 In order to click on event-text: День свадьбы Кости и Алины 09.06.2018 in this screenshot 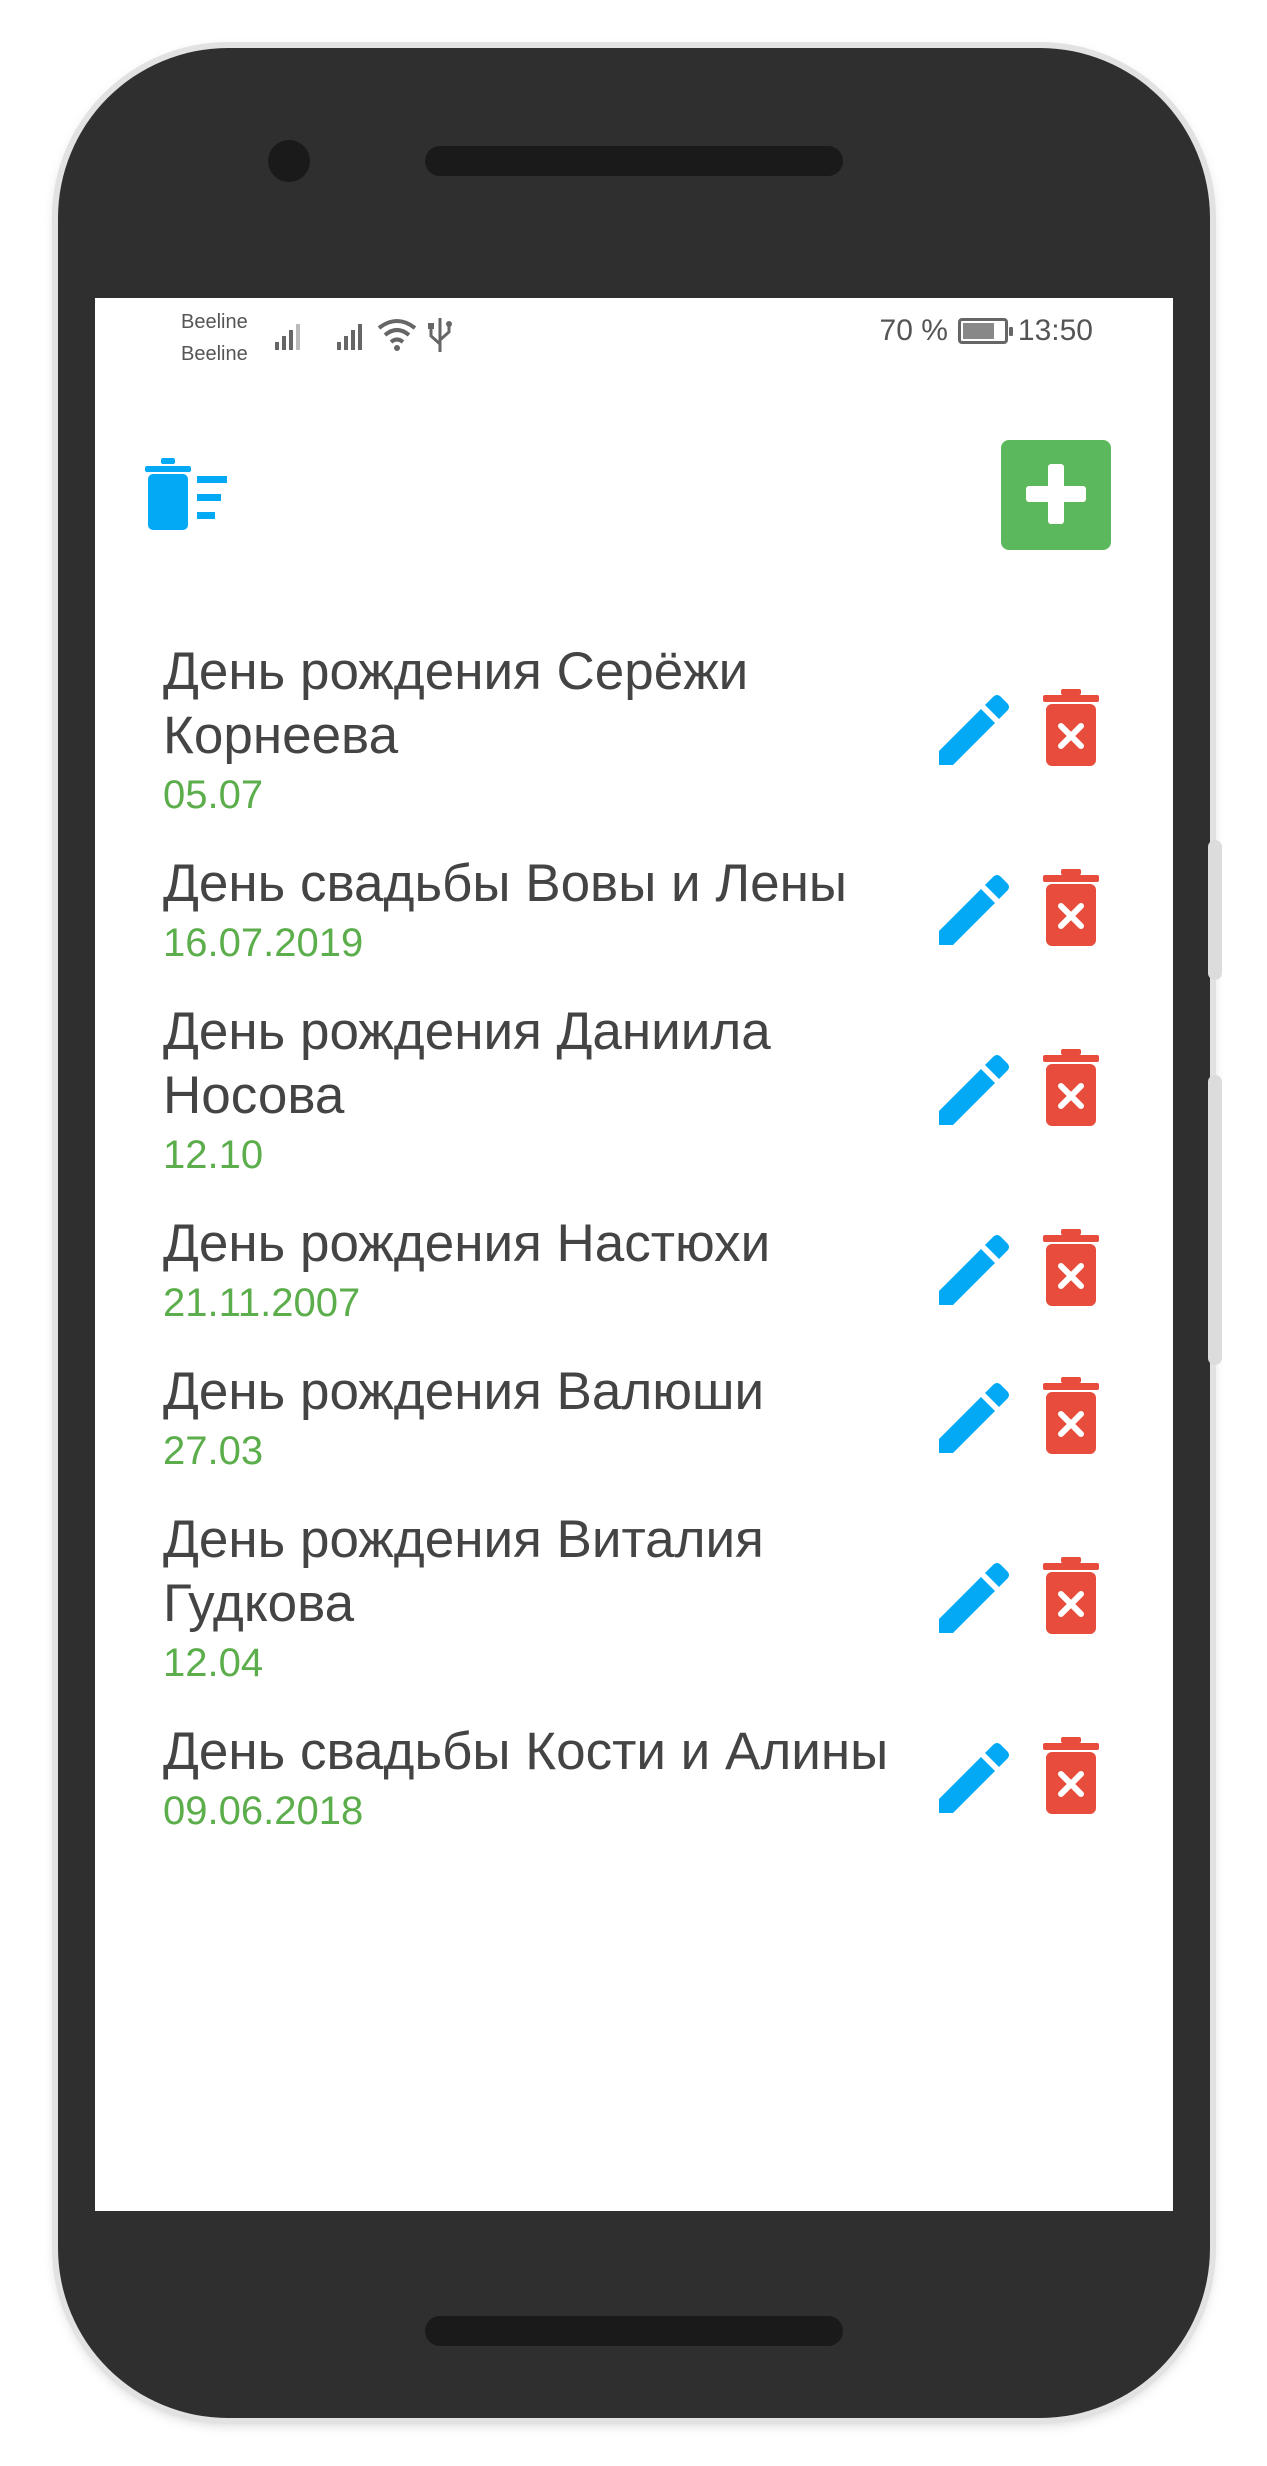, I will do `click(533, 1779)`.